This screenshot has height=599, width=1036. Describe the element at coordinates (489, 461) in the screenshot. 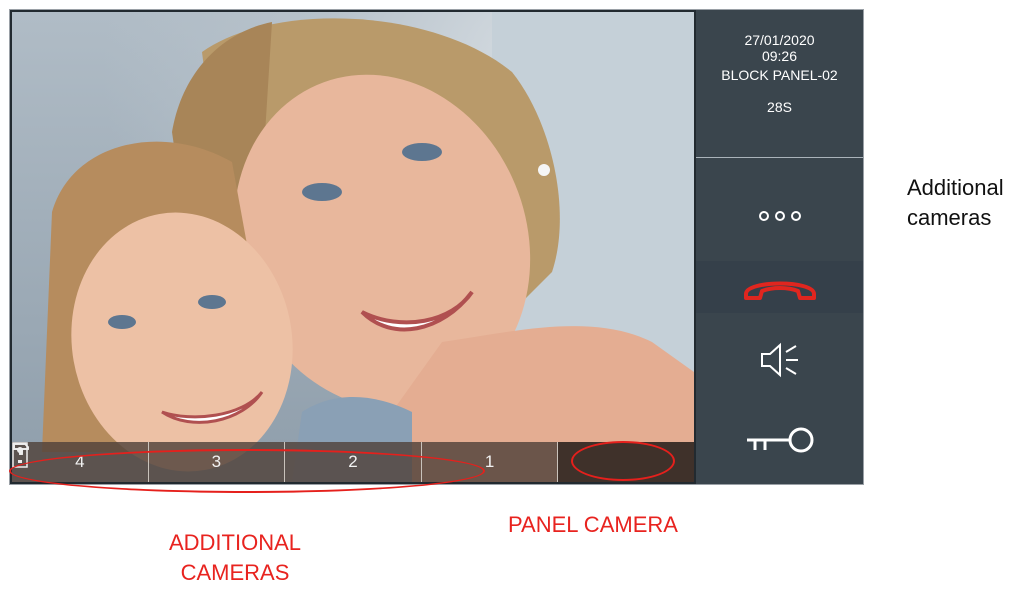

I see `camera-1-label: 1` at that location.